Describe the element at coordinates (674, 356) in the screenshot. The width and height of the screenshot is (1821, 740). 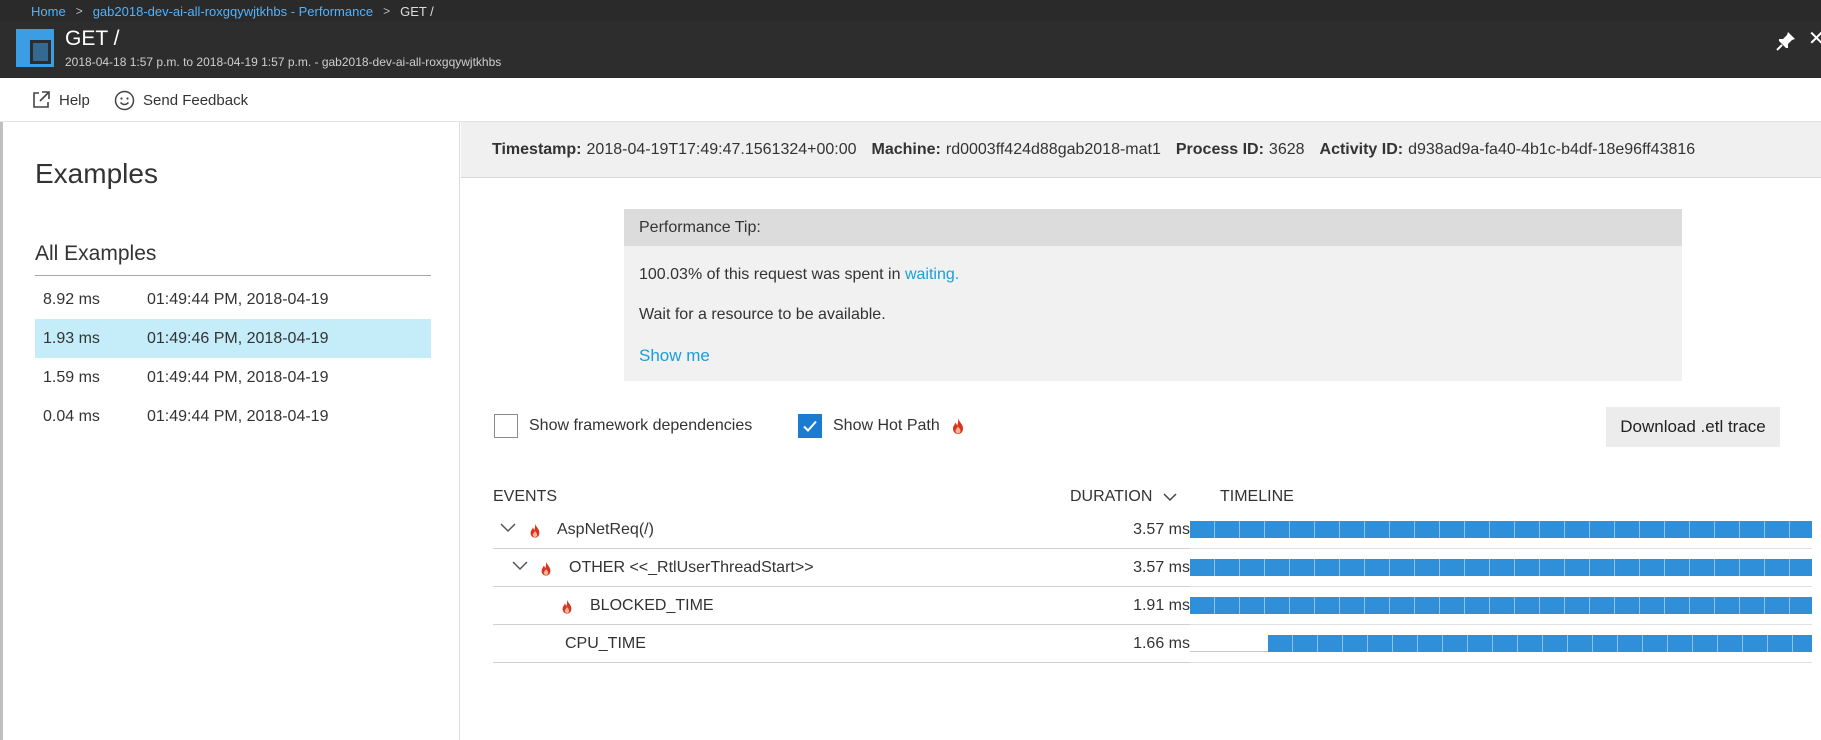
I see `show-me-link: Show me` at that location.